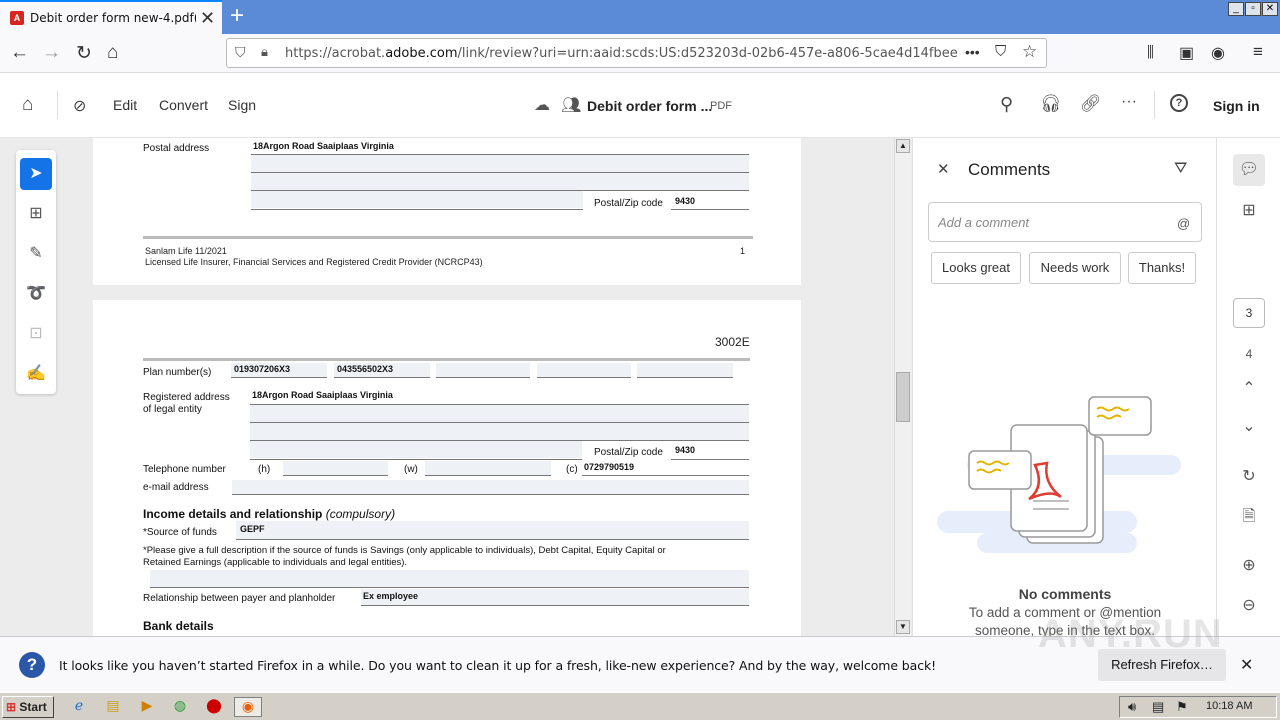 The width and height of the screenshot is (1280, 720). What do you see at coordinates (36, 374) in the screenshot?
I see `sign-icon: ✍` at bounding box center [36, 374].